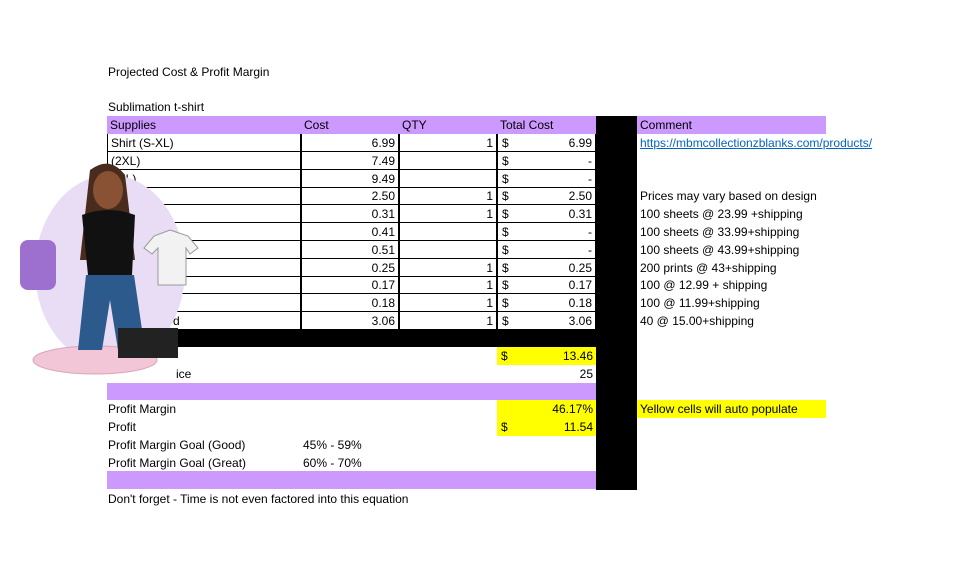  What do you see at coordinates (546, 143) in the screenshot?
I see `total-cell: $6.99` at bounding box center [546, 143].